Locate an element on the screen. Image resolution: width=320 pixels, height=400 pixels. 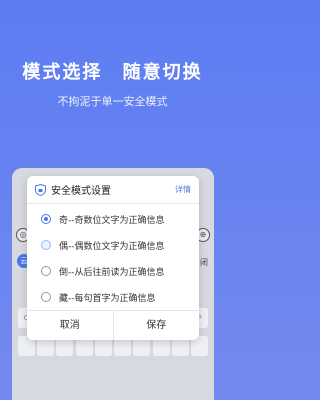
option-acrostic: 藏--每句首字为正确信息 is located at coordinates (113, 297).